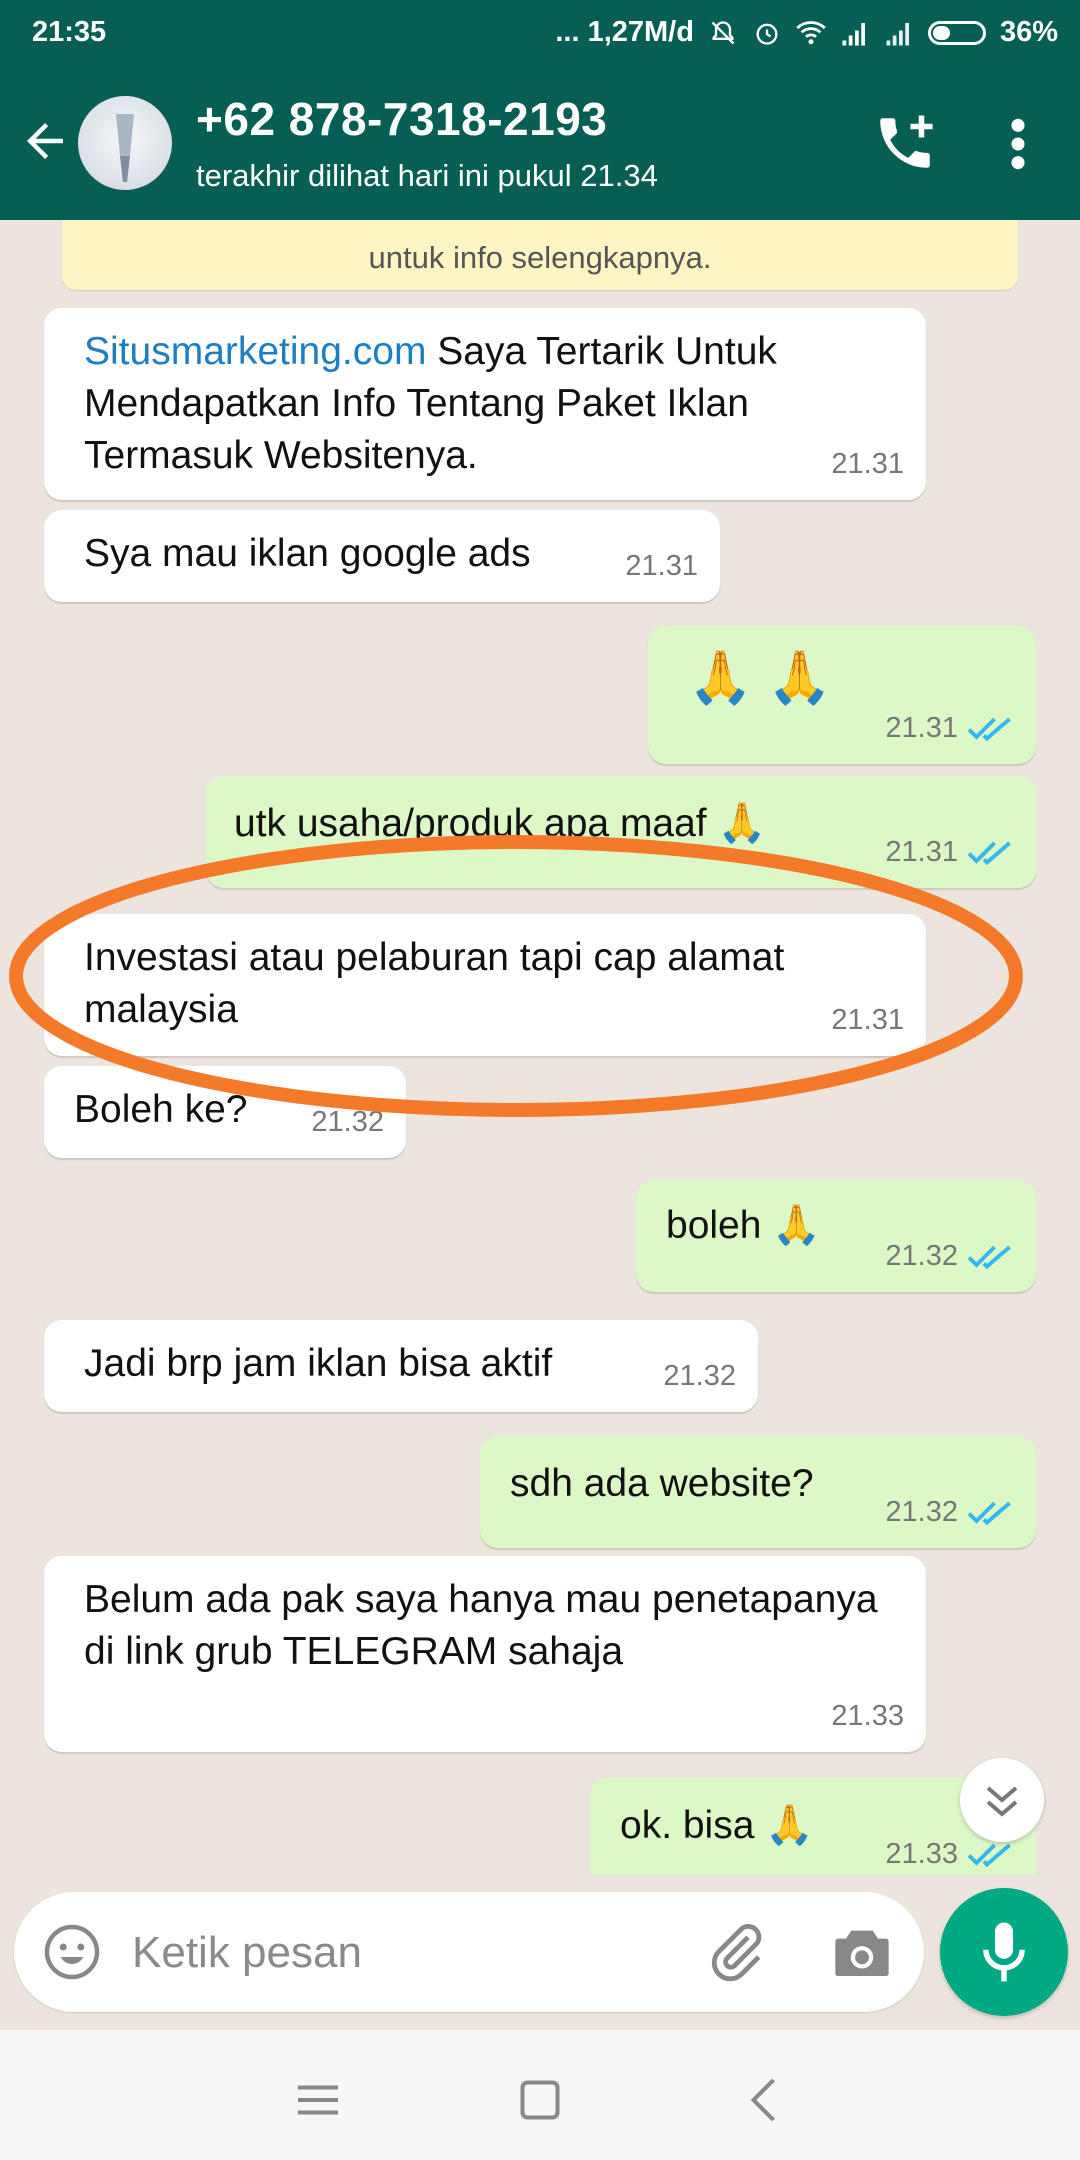  I want to click on home-icon, so click(540, 2100).